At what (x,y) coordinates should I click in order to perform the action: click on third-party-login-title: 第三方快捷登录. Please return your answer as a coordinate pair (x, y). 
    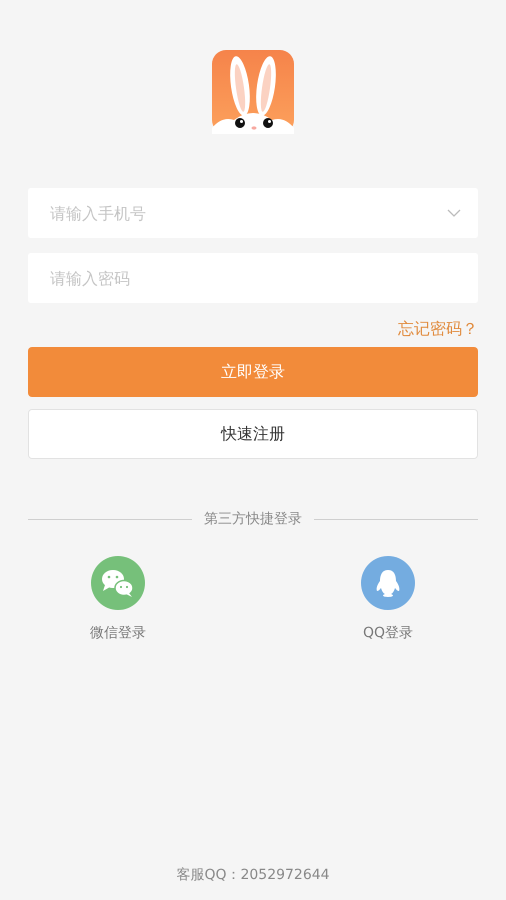
    Looking at the image, I should click on (253, 519).